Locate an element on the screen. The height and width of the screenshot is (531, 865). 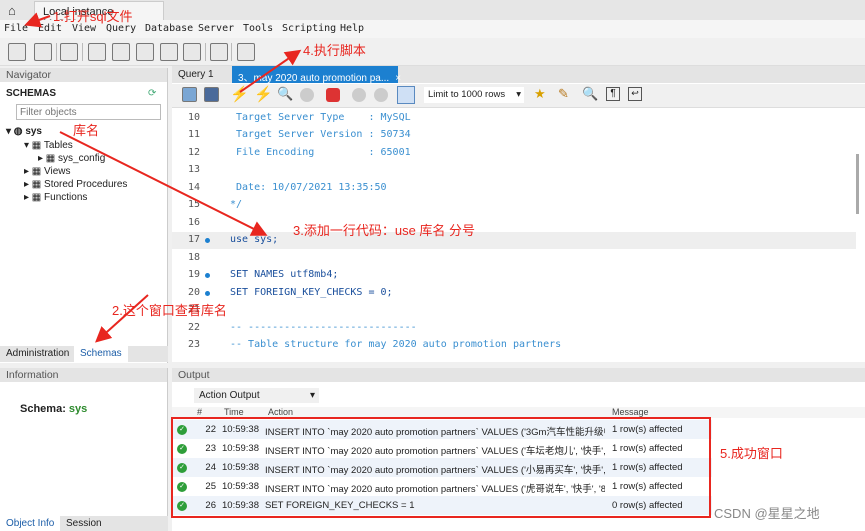
annotation-3: 3.添加一行代码：use 库名 分号 is located at coordinates (384, 230).